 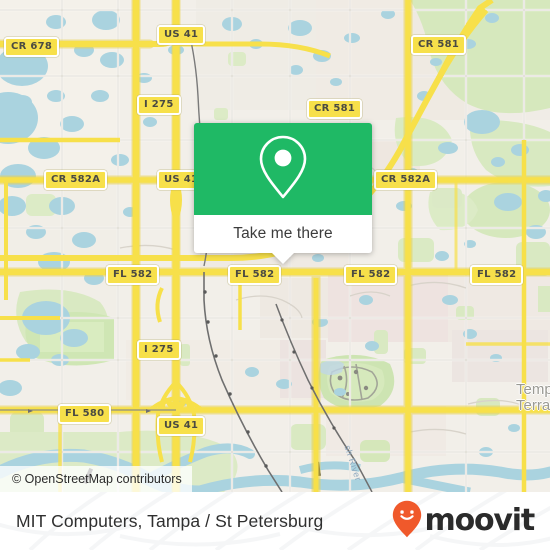 I want to click on location-popup-card: Take me there, so click(x=283, y=193).